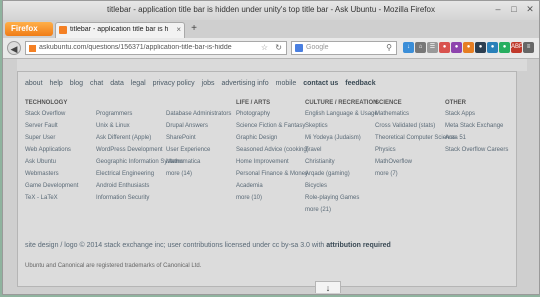 The image size is (540, 297). I want to click on footer-site-link: Bicycles, so click(349, 186).